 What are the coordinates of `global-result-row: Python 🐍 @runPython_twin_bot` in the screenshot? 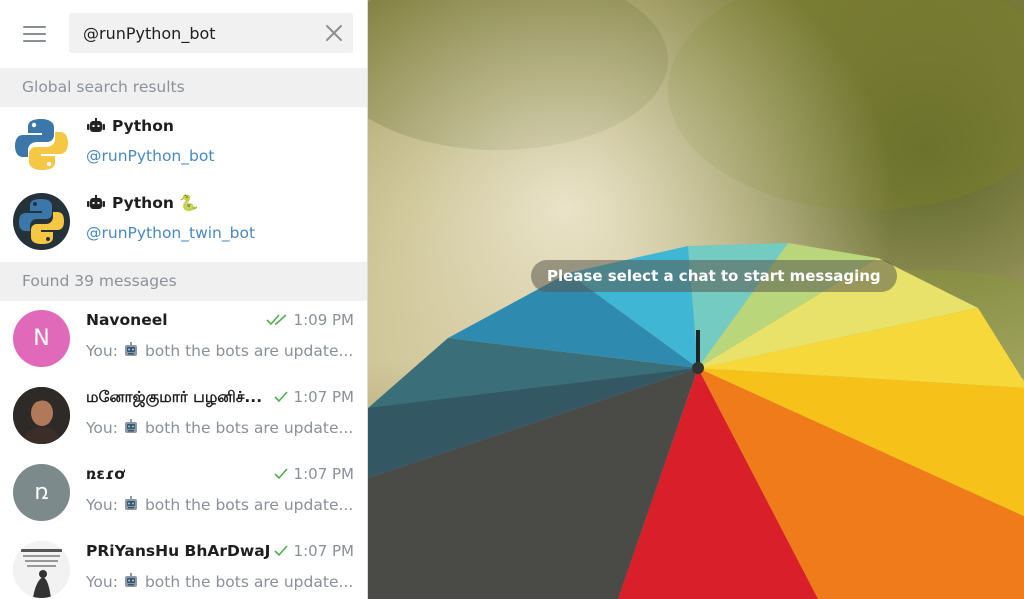 It's located at (183, 222).